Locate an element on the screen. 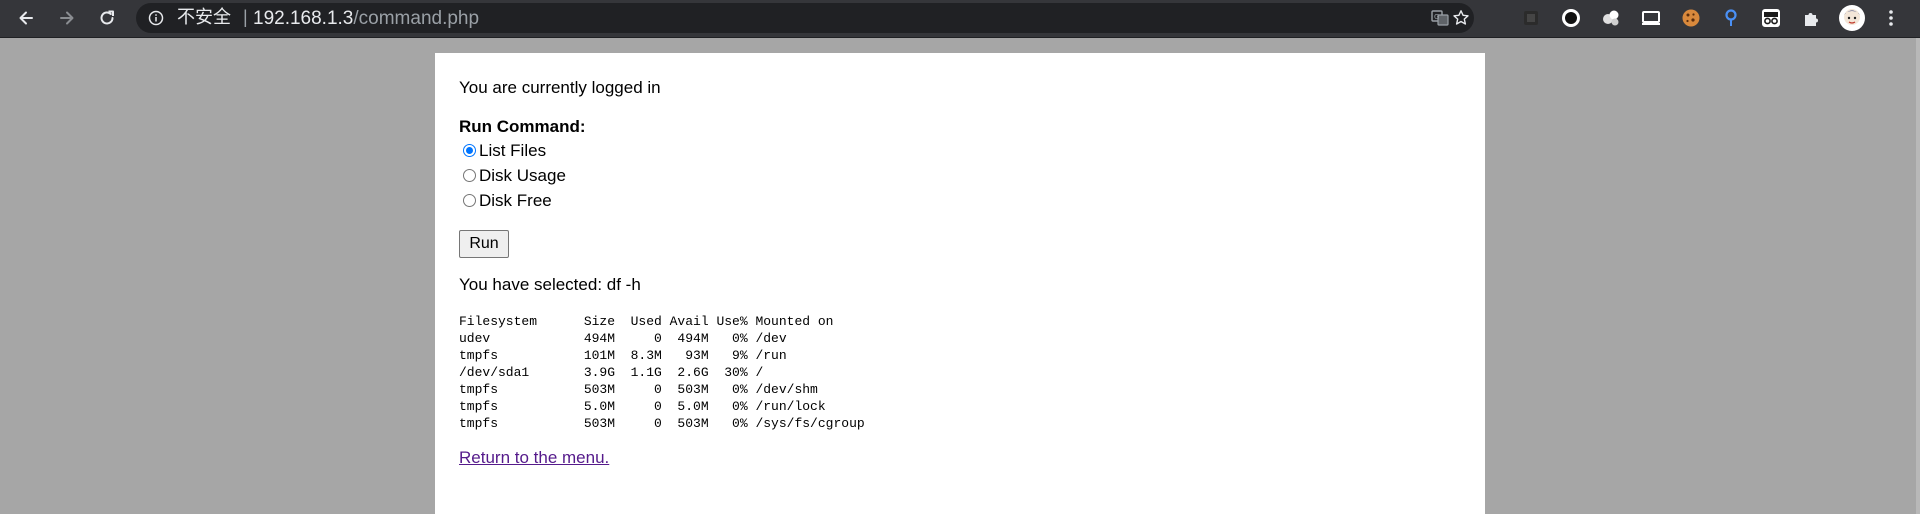 The width and height of the screenshot is (1920, 514). output-row: udev 494M 0 494M 0% /dev is located at coordinates (623, 338).